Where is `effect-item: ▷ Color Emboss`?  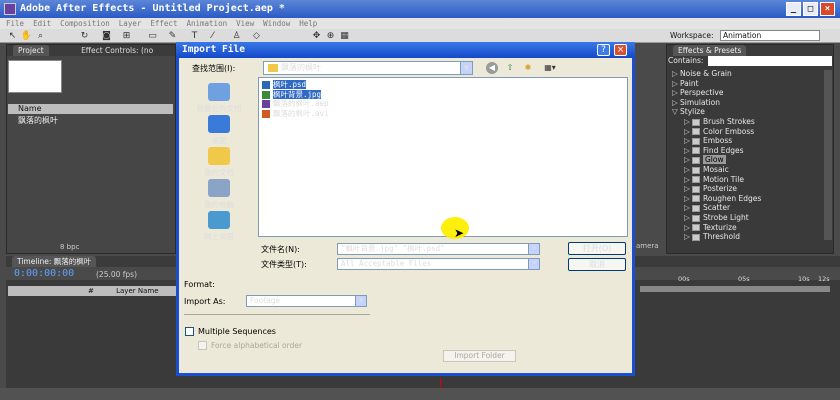 effect-item: ▷ Color Emboss is located at coordinates (719, 132).